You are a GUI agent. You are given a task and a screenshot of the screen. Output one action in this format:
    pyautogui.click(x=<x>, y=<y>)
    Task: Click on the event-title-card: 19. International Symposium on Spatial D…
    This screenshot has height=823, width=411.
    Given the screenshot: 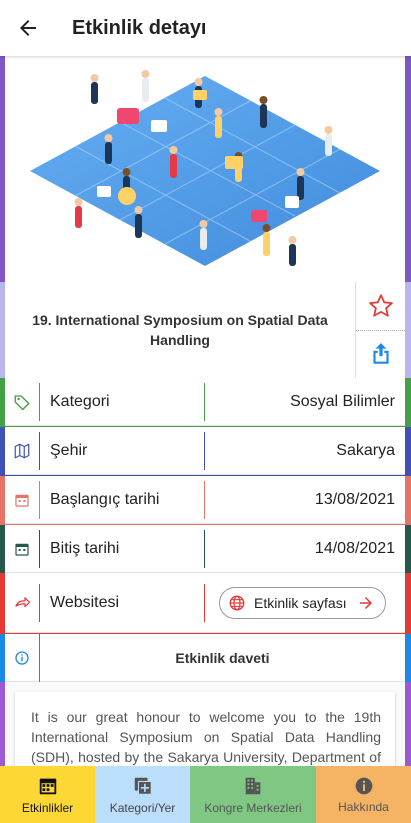 What is the action you would take?
    pyautogui.click(x=205, y=330)
    